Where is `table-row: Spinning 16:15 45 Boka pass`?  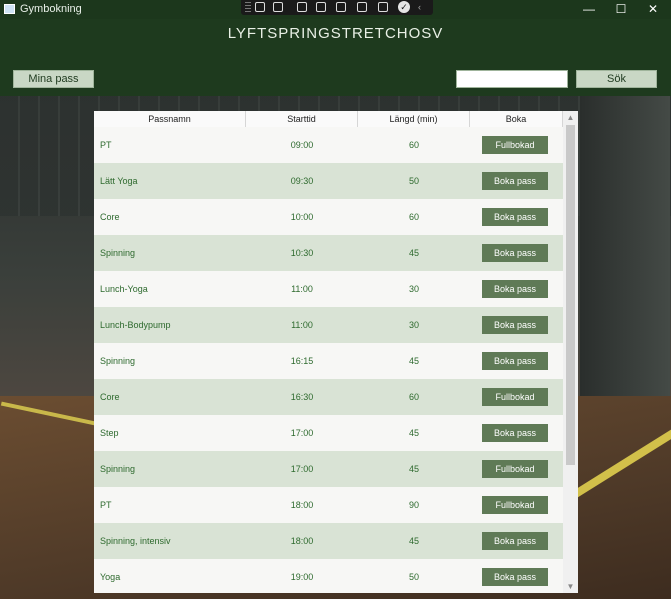
table-row: Spinning 16:15 45 Boka pass is located at coordinates (328, 361).